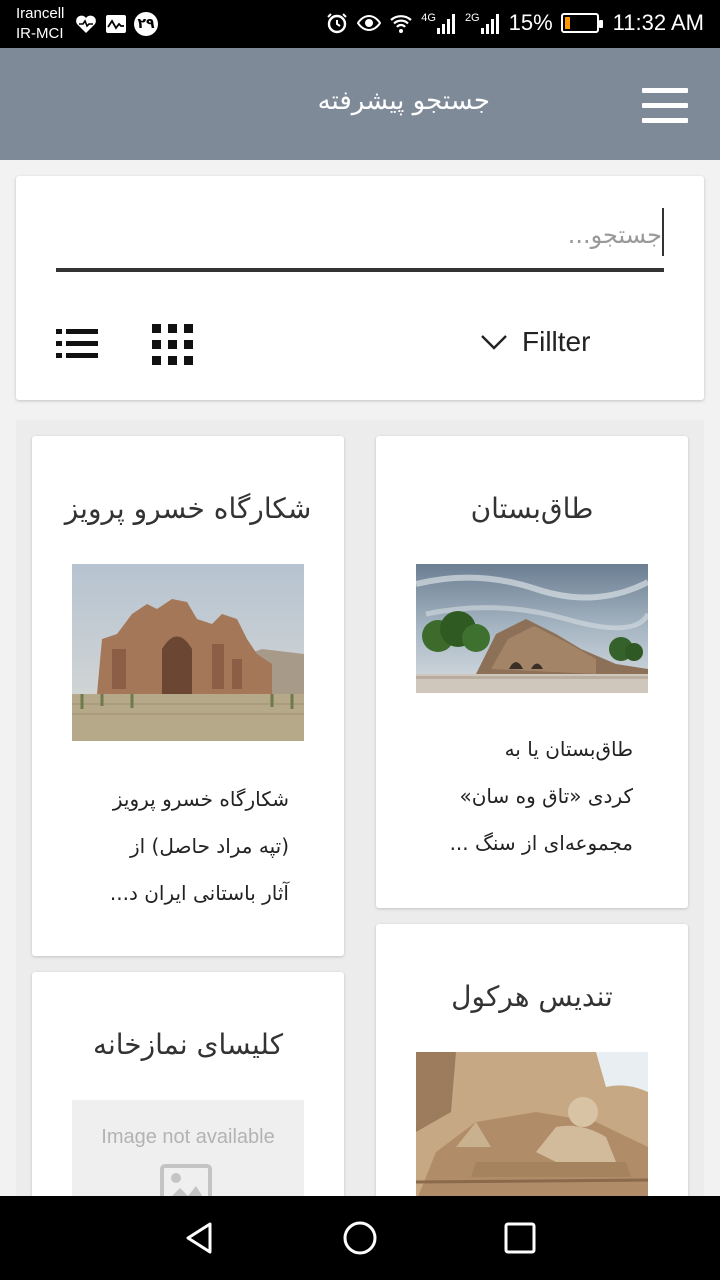 The height and width of the screenshot is (1280, 720). I want to click on home-icon, so click(360, 1238).